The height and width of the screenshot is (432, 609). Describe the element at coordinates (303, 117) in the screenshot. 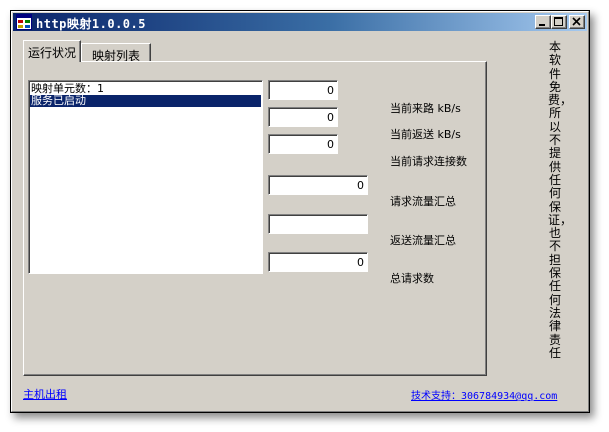

I see `outgoing-rate-field: 0` at that location.